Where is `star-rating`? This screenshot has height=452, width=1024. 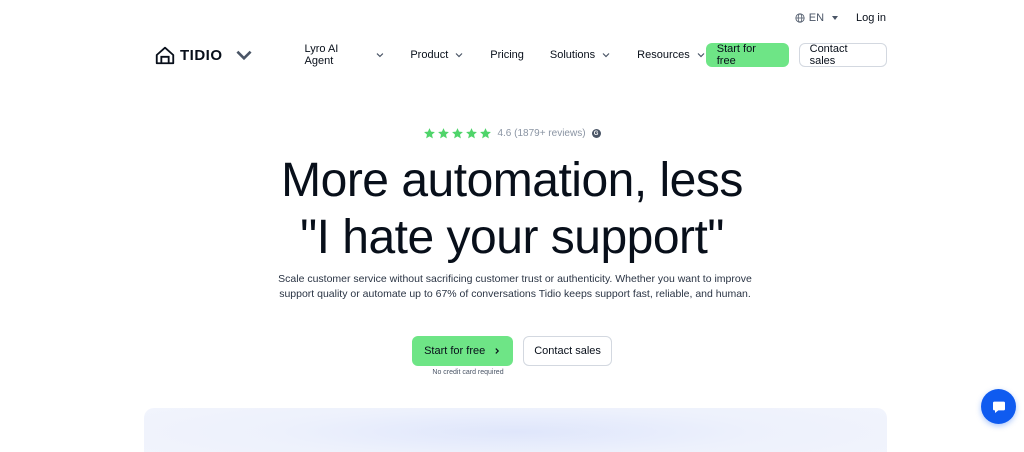 star-rating is located at coordinates (457, 133).